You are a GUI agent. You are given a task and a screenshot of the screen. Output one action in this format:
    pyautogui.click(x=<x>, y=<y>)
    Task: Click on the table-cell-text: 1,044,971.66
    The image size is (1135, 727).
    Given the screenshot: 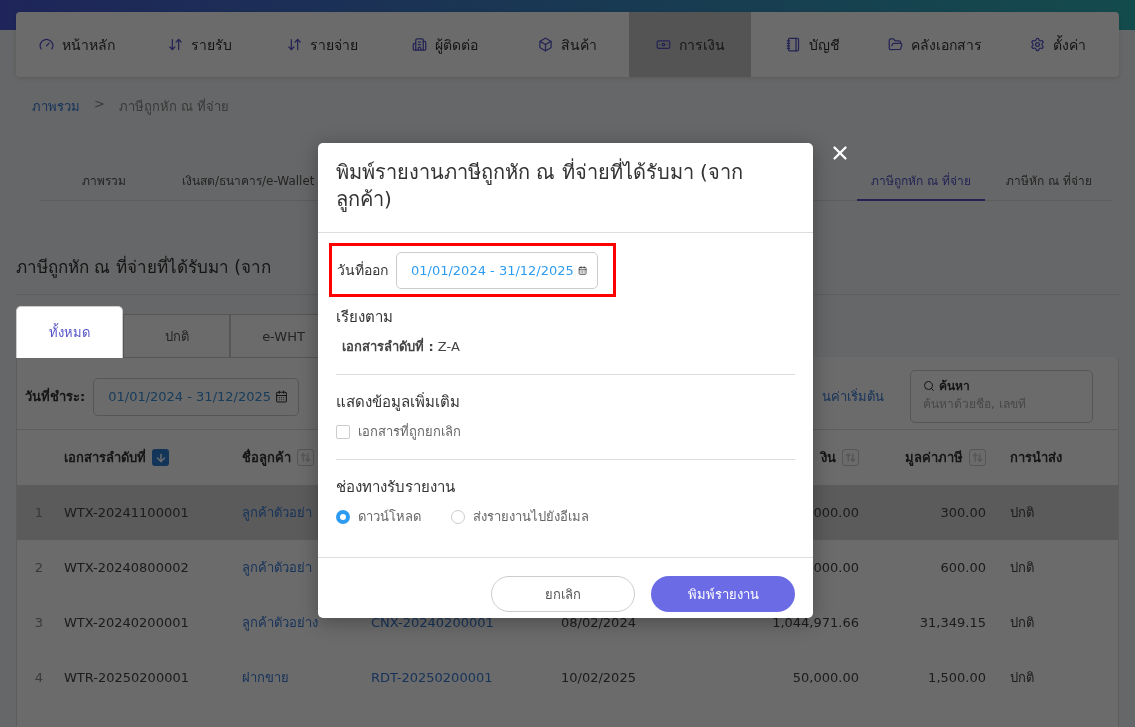 What is the action you would take?
    pyautogui.click(x=815, y=622)
    